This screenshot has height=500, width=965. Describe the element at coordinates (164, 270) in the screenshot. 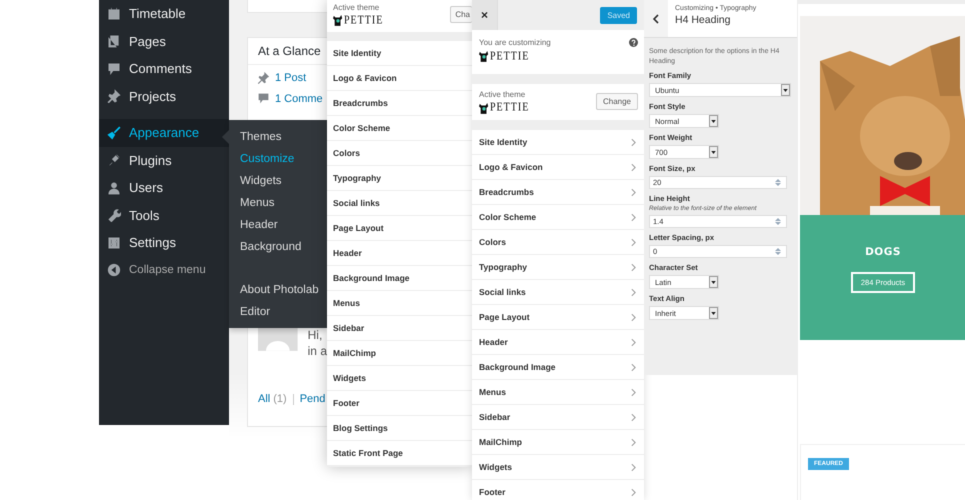

I see `collapse-menu-button: Collapse menu` at that location.